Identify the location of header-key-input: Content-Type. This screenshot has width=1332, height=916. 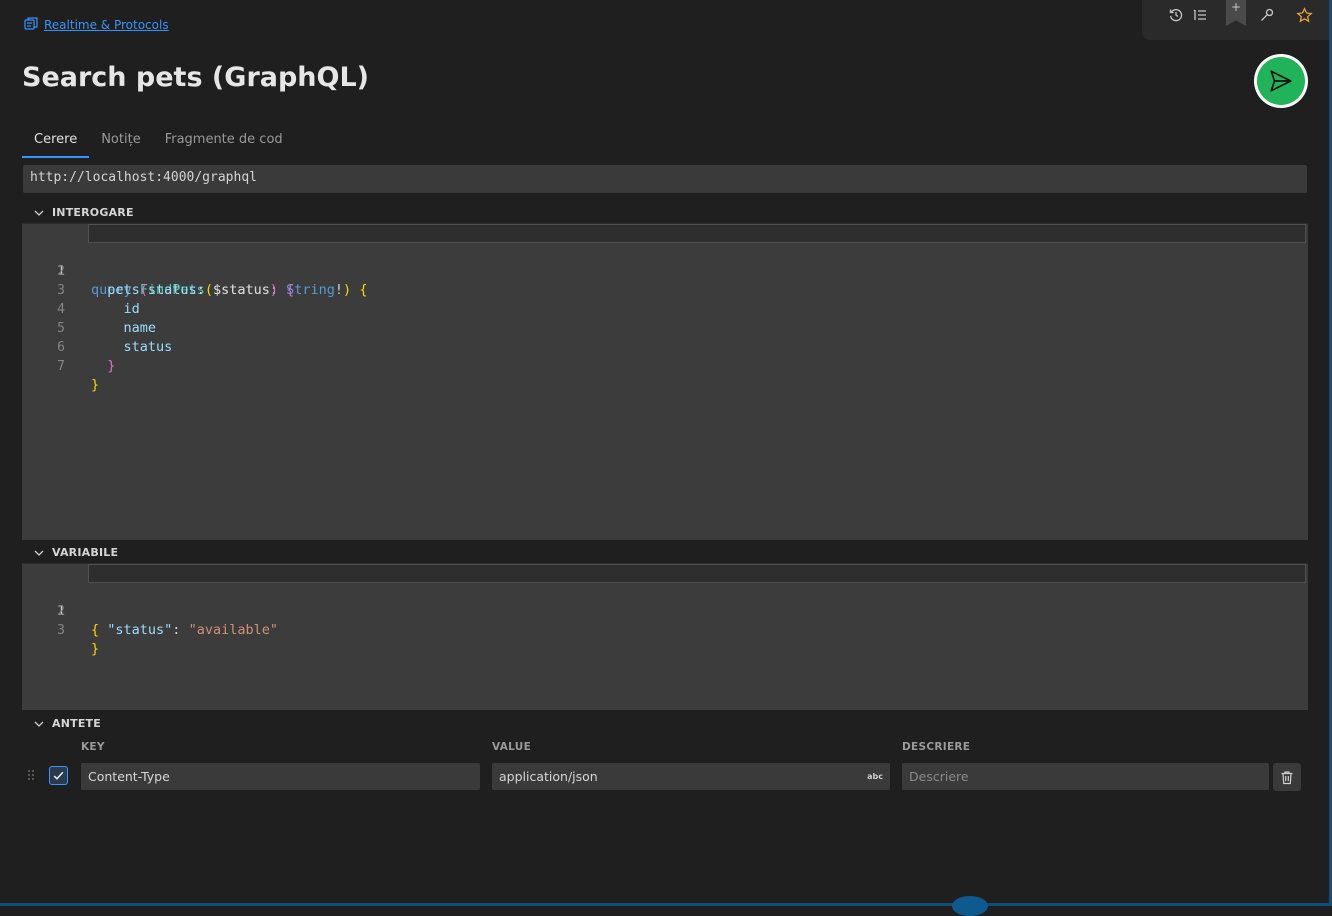
(280, 776).